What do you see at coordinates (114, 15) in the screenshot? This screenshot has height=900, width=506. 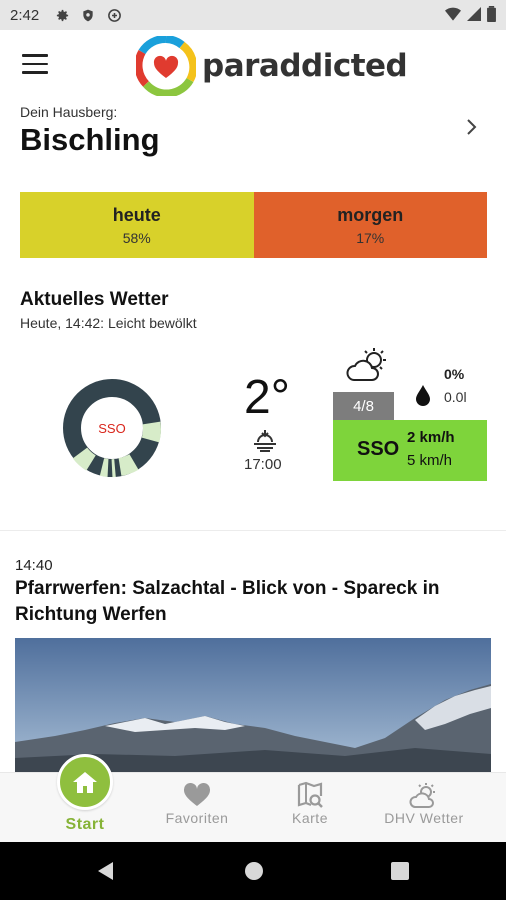 I see `data-saver-icon` at bounding box center [114, 15].